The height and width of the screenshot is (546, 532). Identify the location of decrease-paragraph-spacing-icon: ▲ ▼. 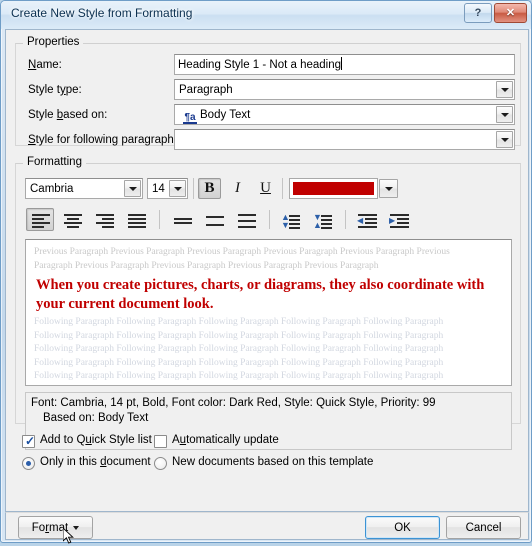
(290, 219).